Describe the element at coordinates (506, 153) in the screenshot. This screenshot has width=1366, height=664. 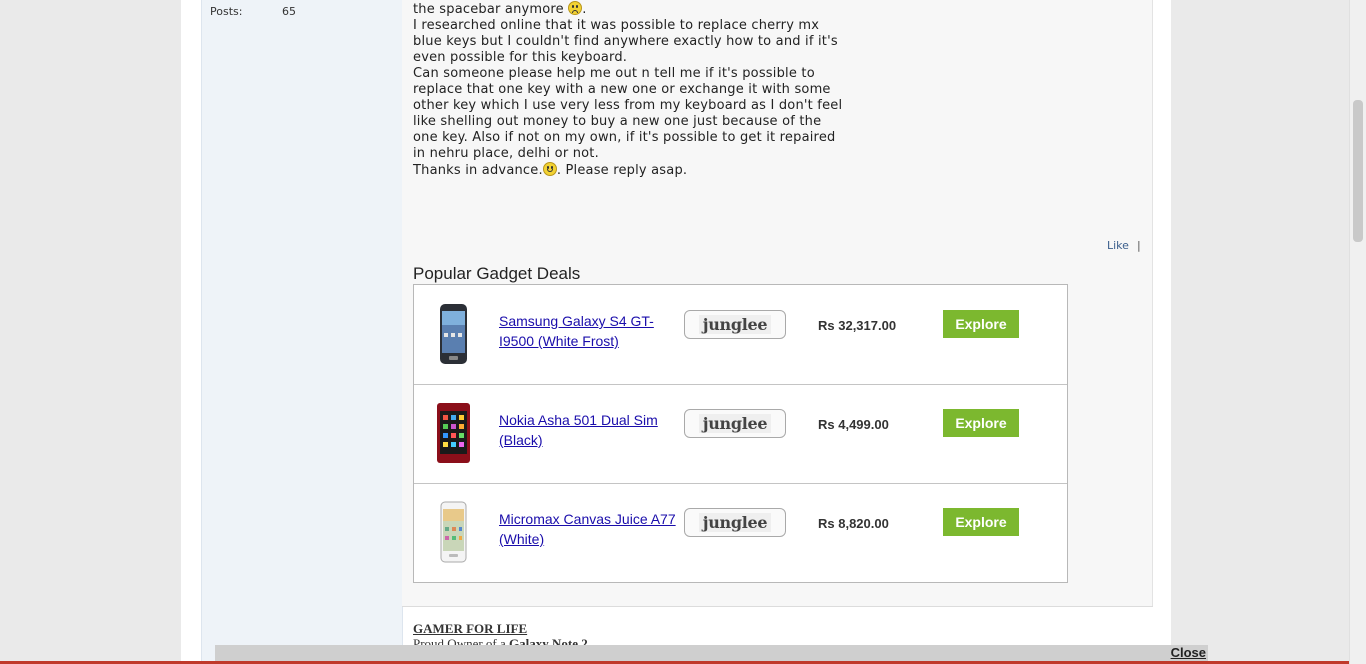
I see `message-line: in nehru place, delhi or not.` at that location.